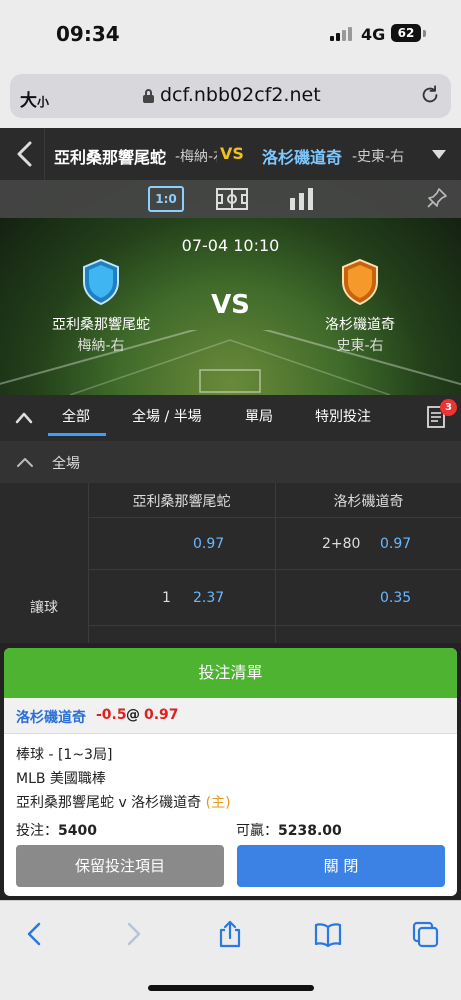 The height and width of the screenshot is (1000, 461). What do you see at coordinates (328, 934) in the screenshot?
I see `bookmarks-icon` at bounding box center [328, 934].